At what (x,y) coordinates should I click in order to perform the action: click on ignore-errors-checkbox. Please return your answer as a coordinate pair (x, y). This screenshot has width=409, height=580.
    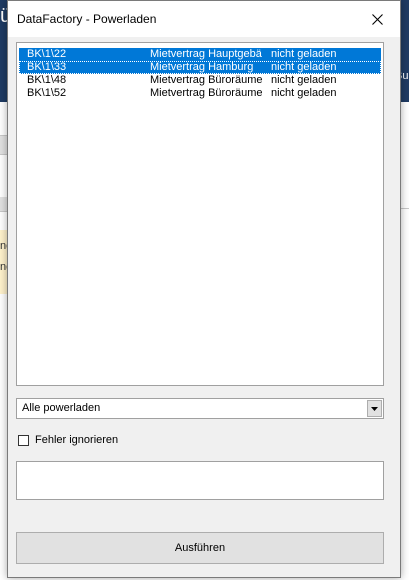
    Looking at the image, I should click on (23, 440).